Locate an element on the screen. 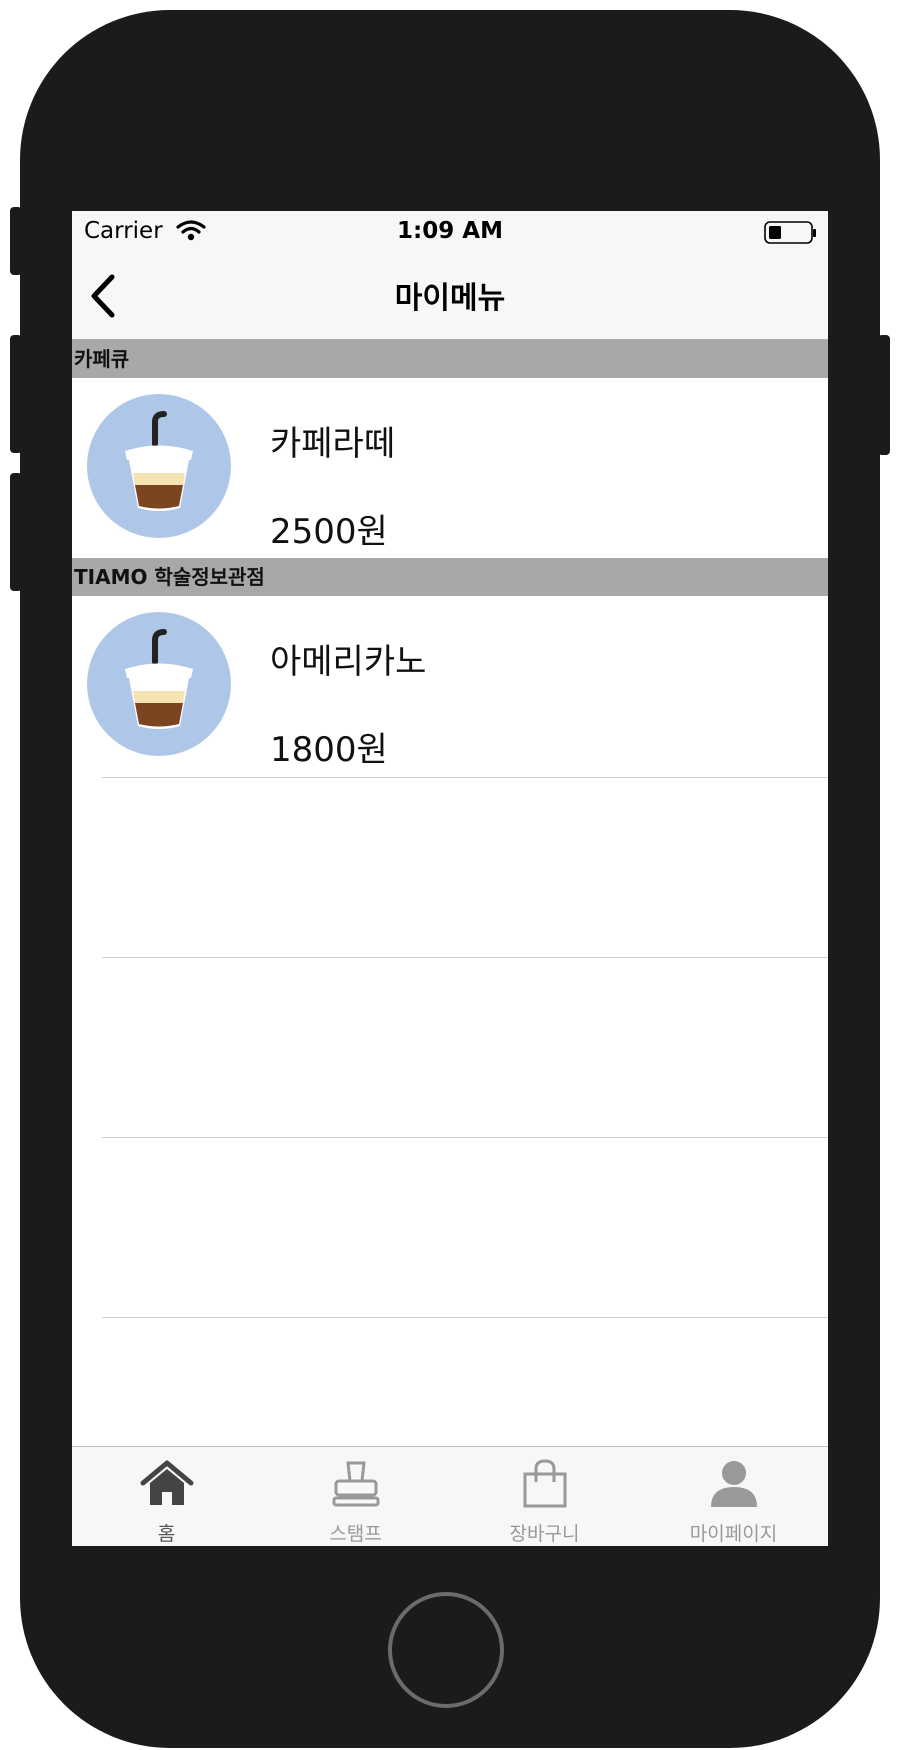  section-header-tiamo: TIAMO 학술정보관점 is located at coordinates (450, 577).